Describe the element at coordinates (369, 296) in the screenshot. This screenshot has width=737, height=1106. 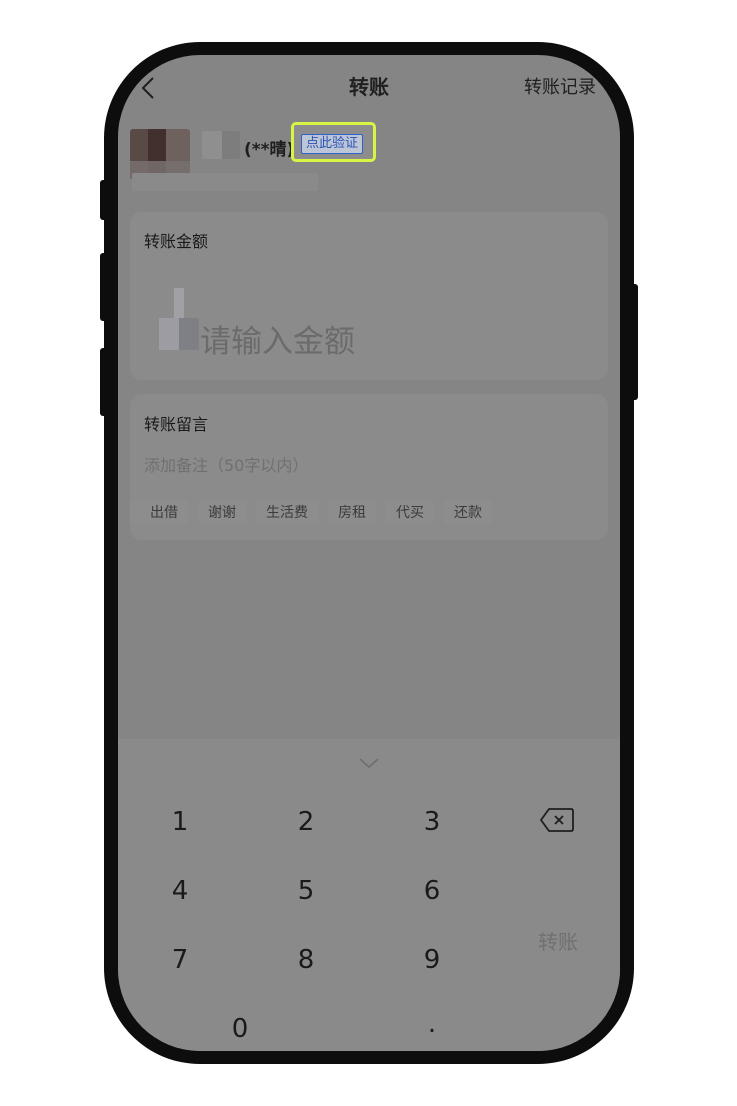
I see `amount-card: 转账金额 请输入金额` at that location.